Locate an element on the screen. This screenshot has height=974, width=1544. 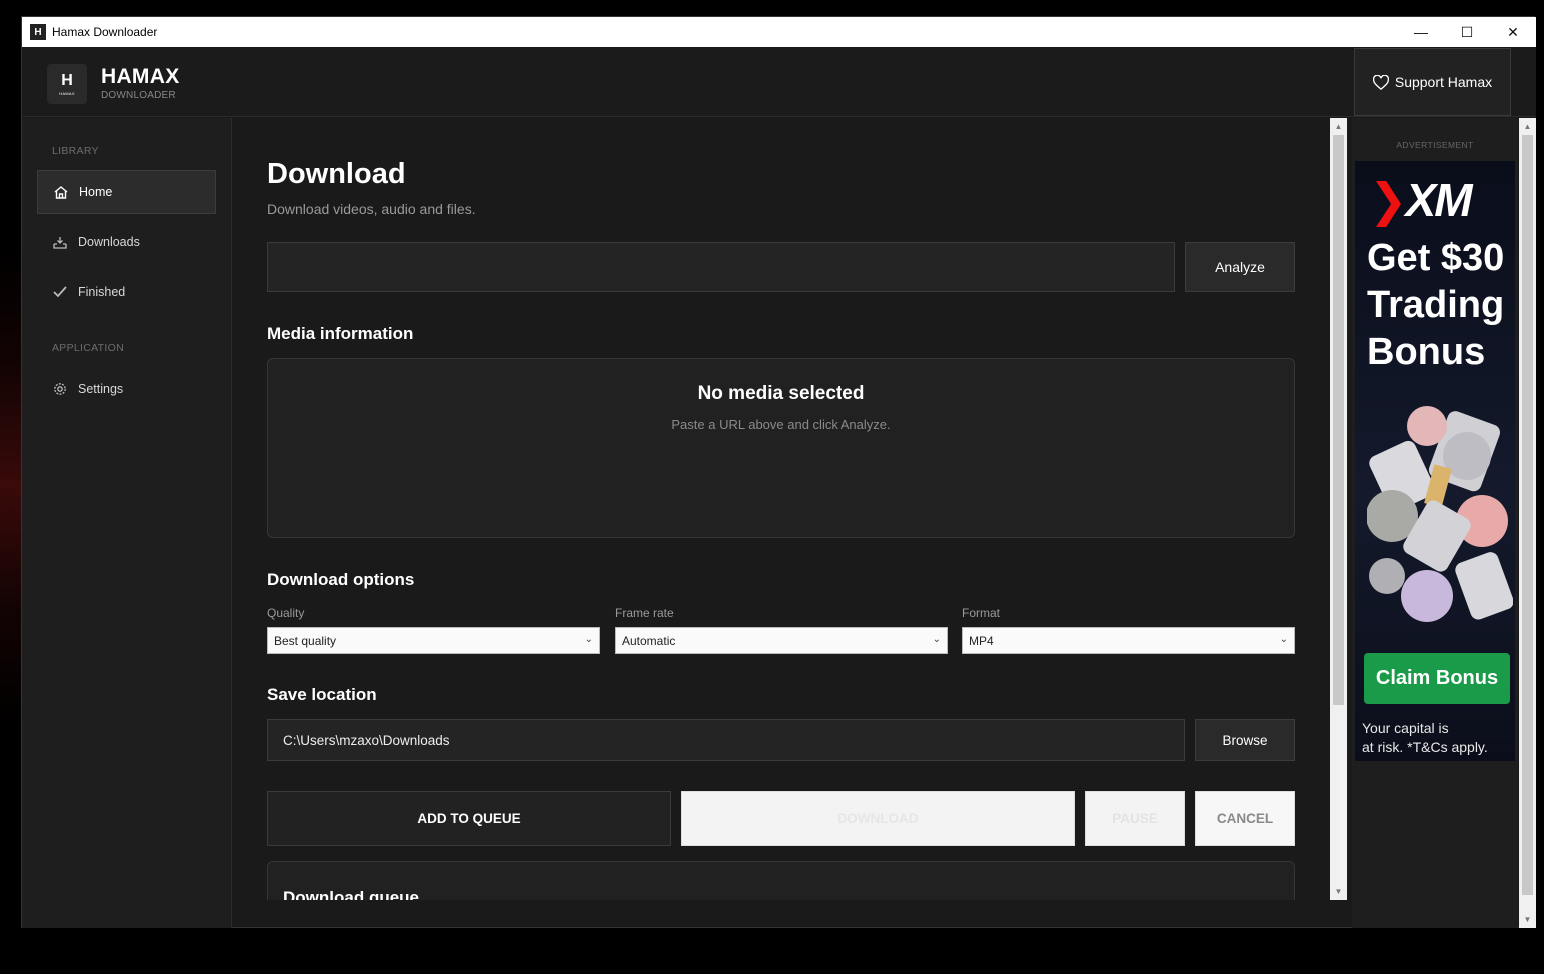
app-icon: H is located at coordinates (38, 32).